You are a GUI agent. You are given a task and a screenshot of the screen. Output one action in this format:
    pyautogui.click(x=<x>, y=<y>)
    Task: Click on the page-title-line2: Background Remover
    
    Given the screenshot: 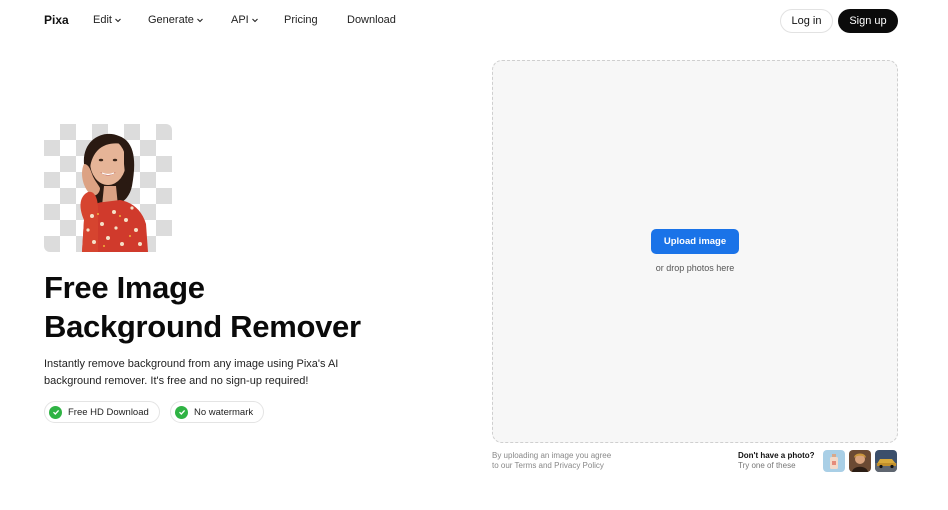 What is the action you would take?
    pyautogui.click(x=202, y=326)
    